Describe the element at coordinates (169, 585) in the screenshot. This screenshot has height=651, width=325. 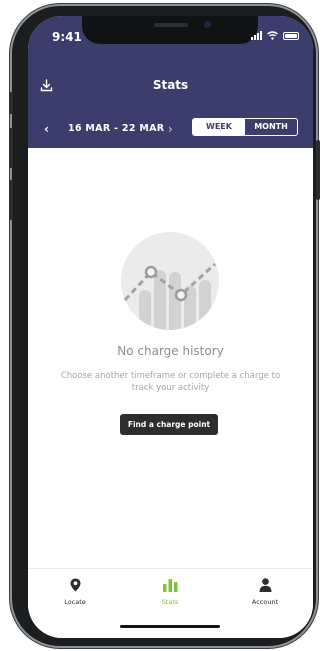
I see `bar-chart-icon` at that location.